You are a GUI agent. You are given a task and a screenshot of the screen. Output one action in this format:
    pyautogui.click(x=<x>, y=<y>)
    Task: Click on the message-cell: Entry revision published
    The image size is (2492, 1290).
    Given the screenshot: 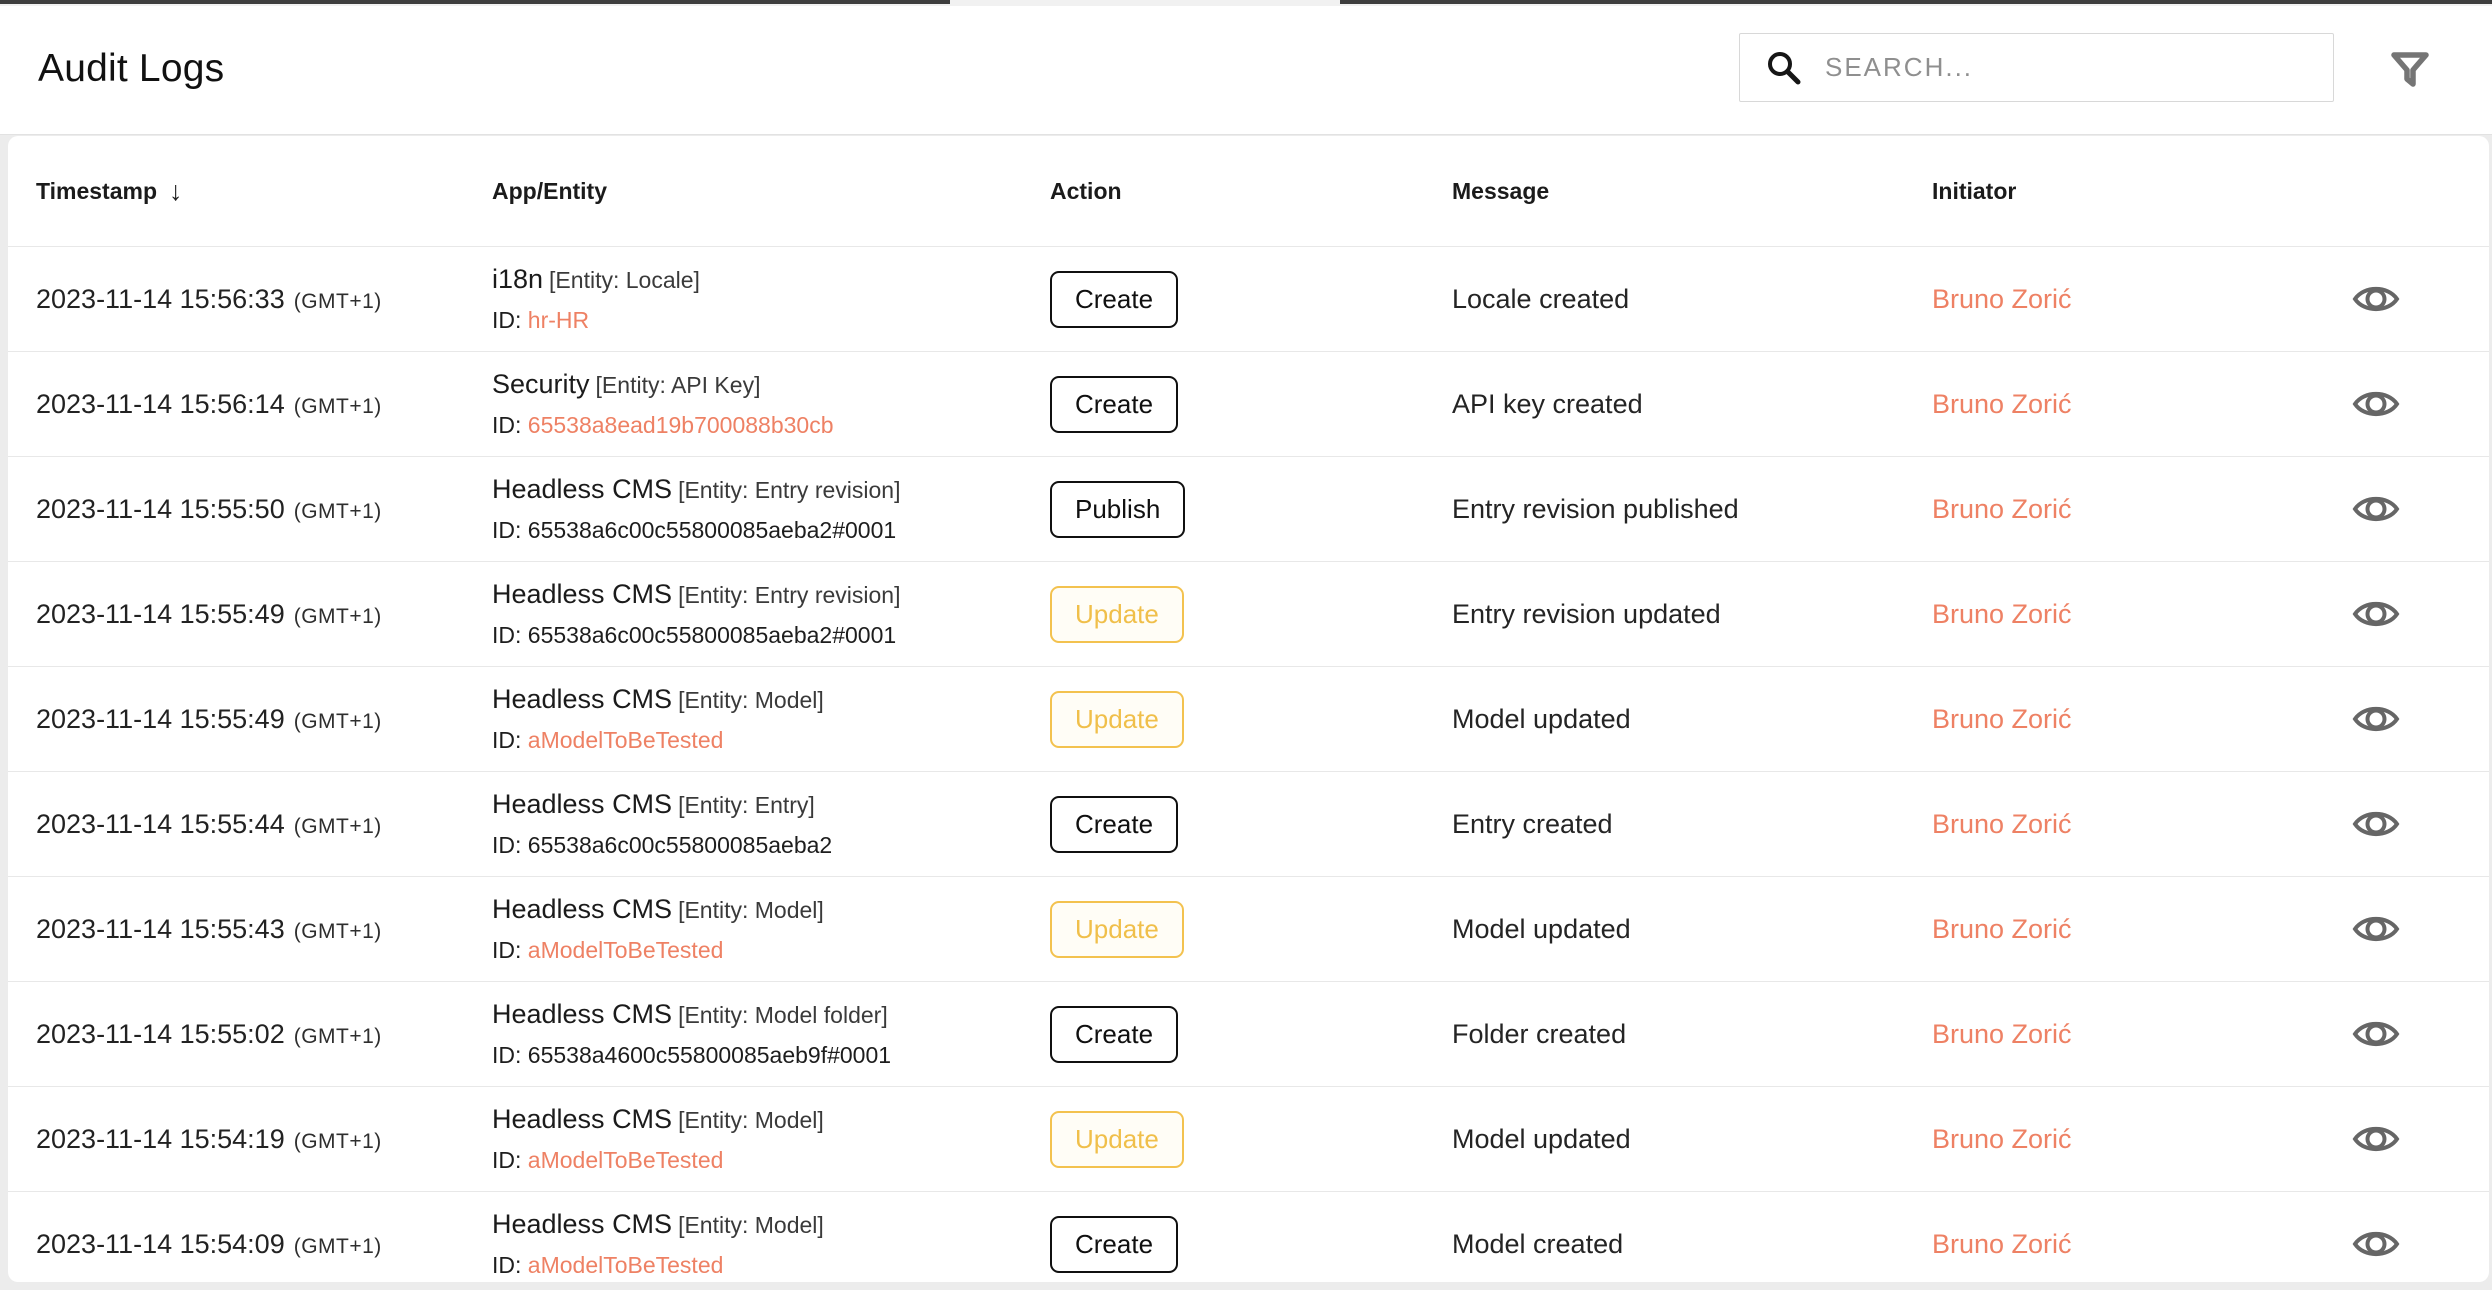 What is the action you would take?
    pyautogui.click(x=1595, y=508)
    